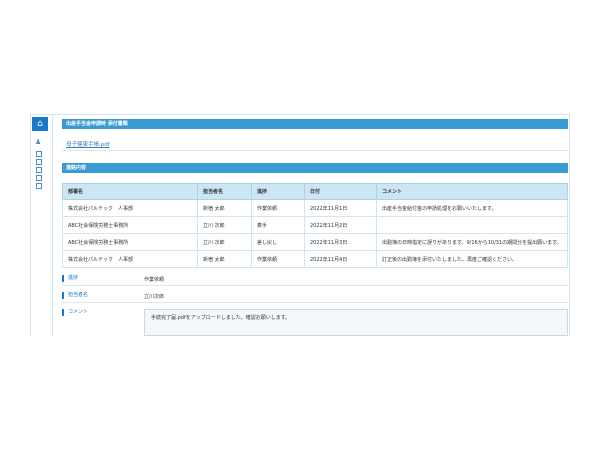 The height and width of the screenshot is (450, 600). Describe the element at coordinates (356, 322) in the screenshot. I see `comment-textarea: 手続完了届.pdfをアップロードしました。確認お願いします。` at that location.